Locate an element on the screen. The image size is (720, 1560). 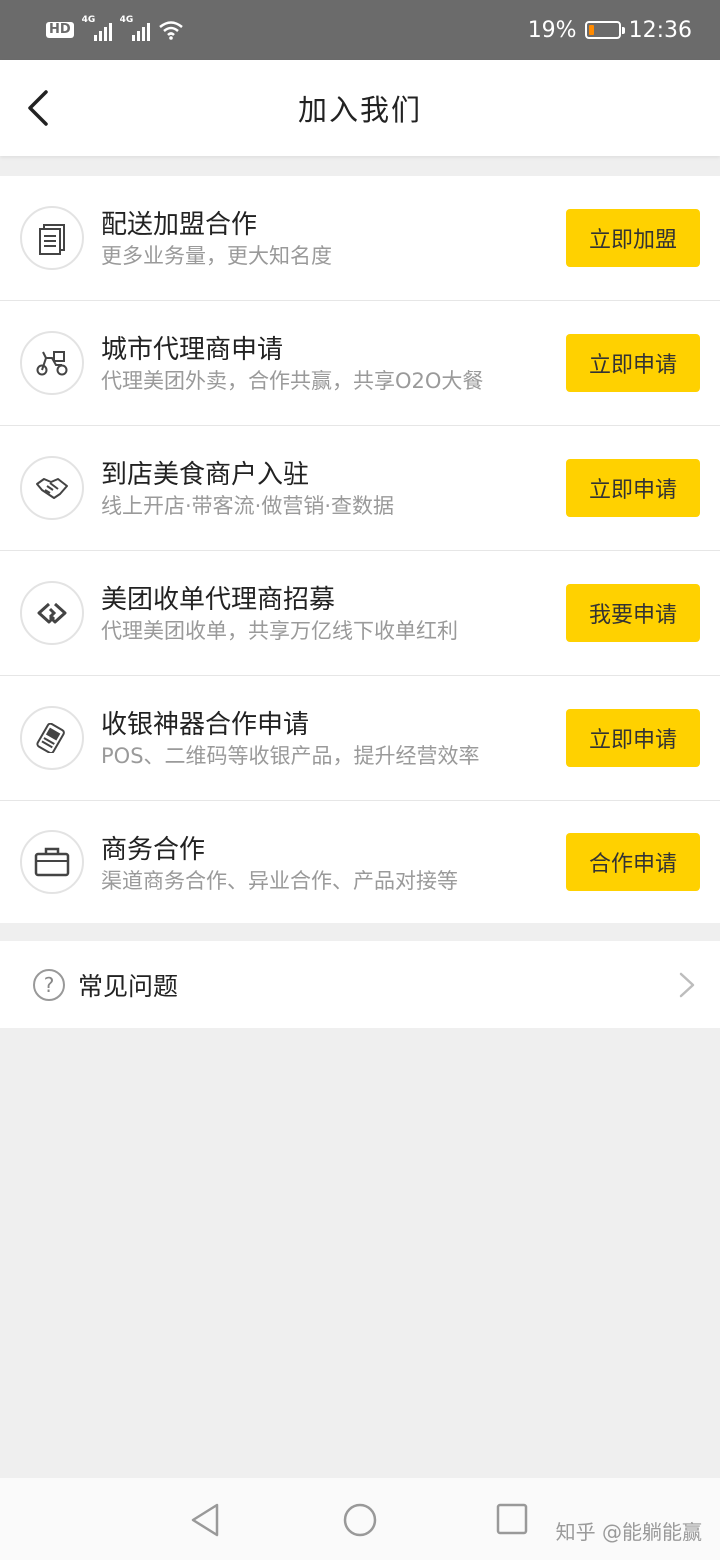
briefcase-icon is located at coordinates (52, 862).